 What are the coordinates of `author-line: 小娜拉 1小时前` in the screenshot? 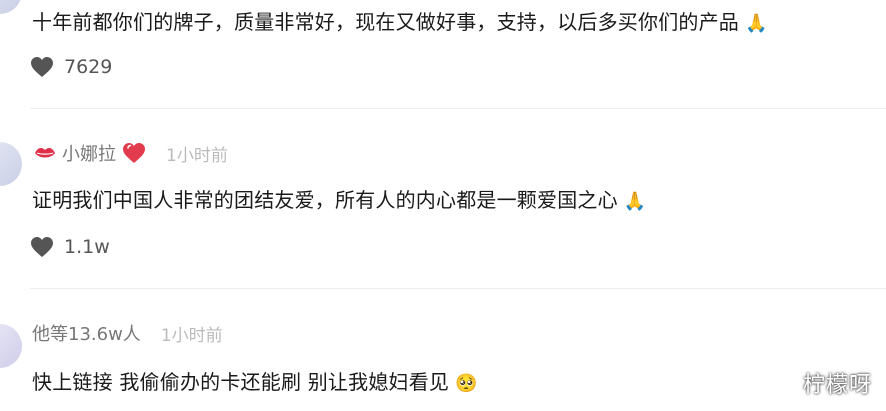 It's located at (131, 153).